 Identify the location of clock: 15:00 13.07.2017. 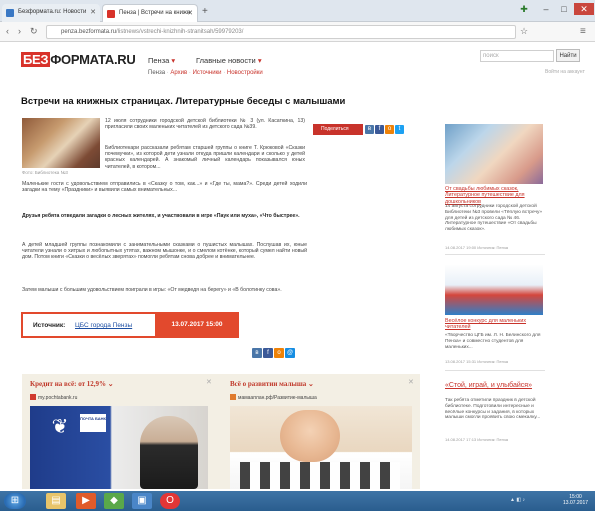
(575, 500).